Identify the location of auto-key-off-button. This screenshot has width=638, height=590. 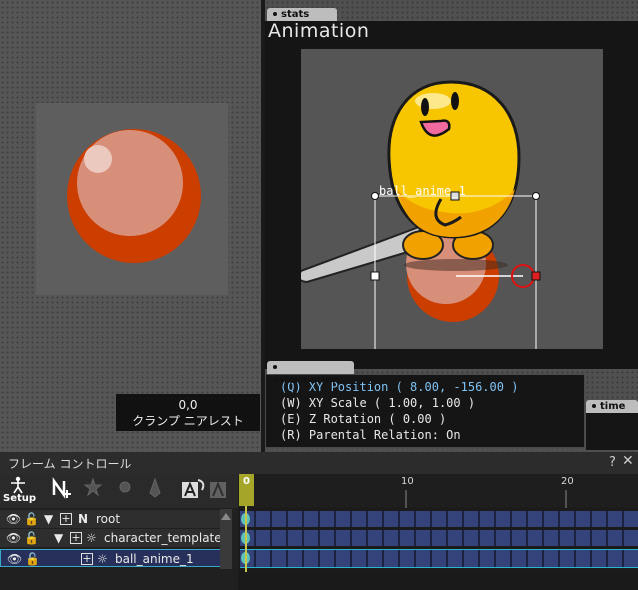
(222, 491).